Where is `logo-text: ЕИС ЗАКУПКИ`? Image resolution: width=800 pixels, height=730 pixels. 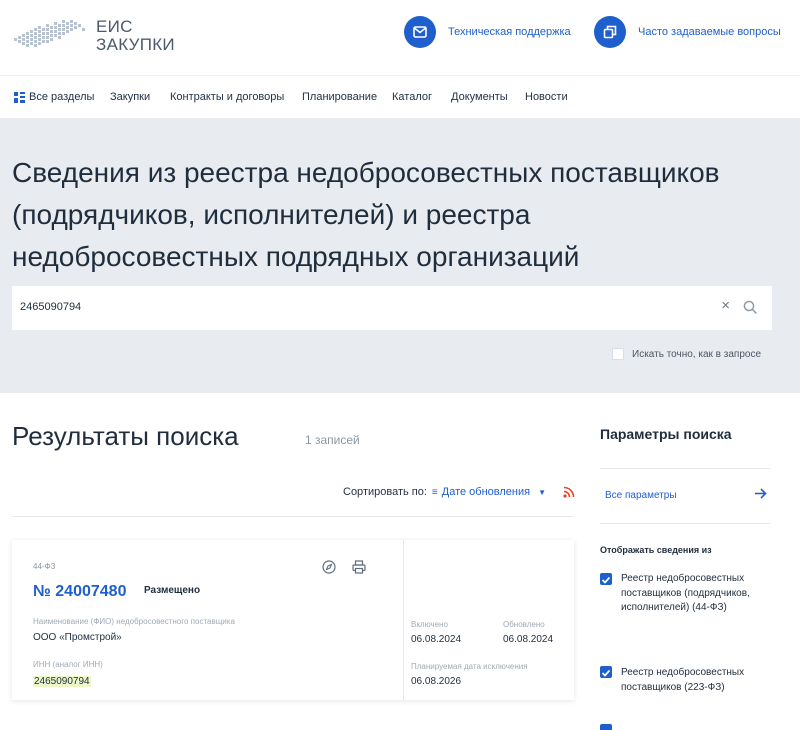 logo-text: ЕИС ЗАКУПКИ is located at coordinates (135, 36).